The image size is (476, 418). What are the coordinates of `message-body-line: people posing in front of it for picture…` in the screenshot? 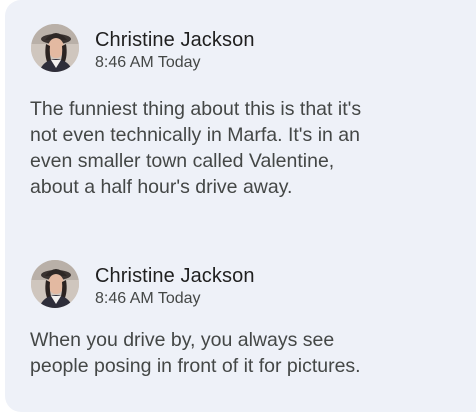 It's located at (195, 366).